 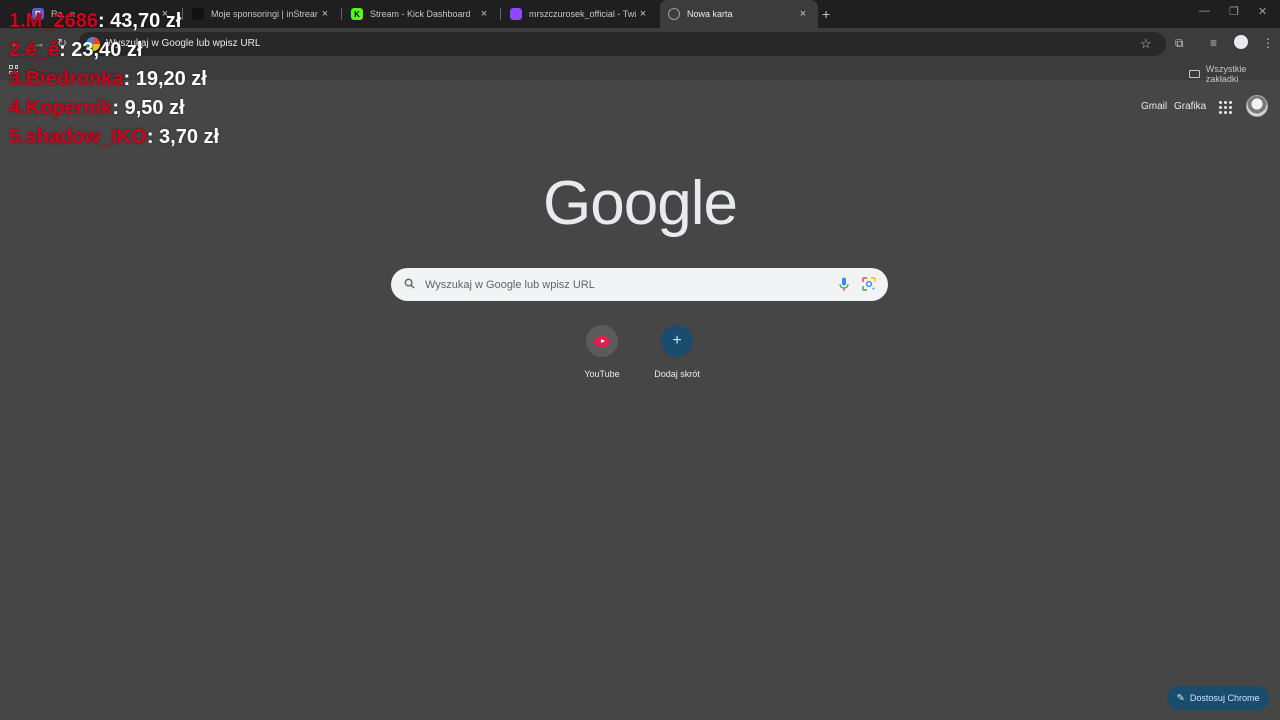 I want to click on donation-row: 4.Kopernik: 9,50 zł, so click(x=114, y=108).